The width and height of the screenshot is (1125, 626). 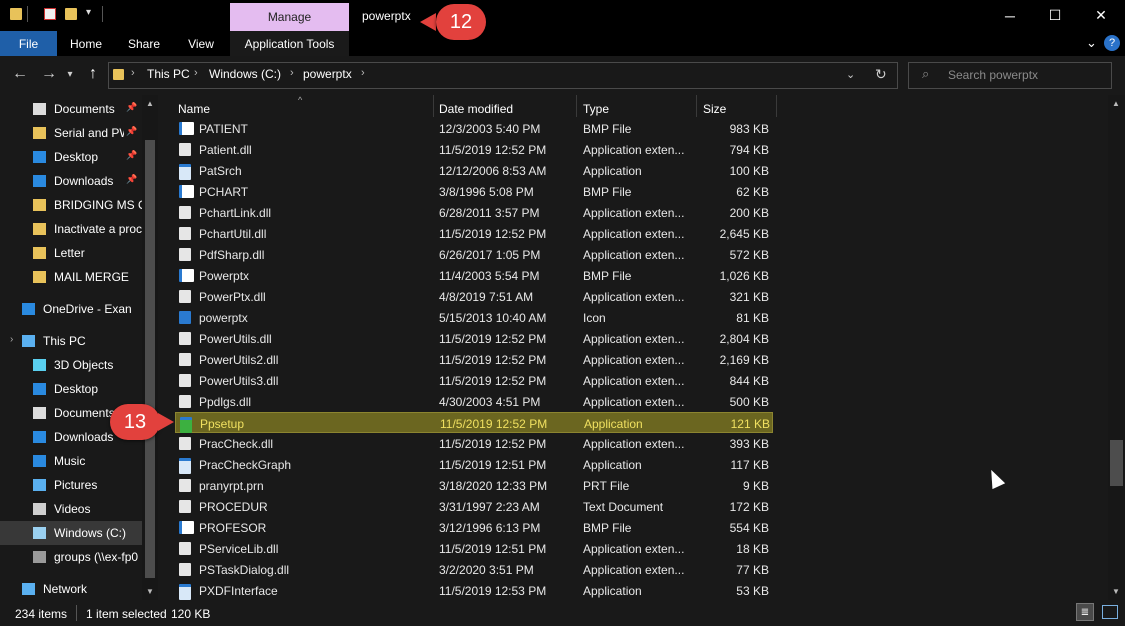 I want to click on manage-tab: Manage, so click(x=289, y=17).